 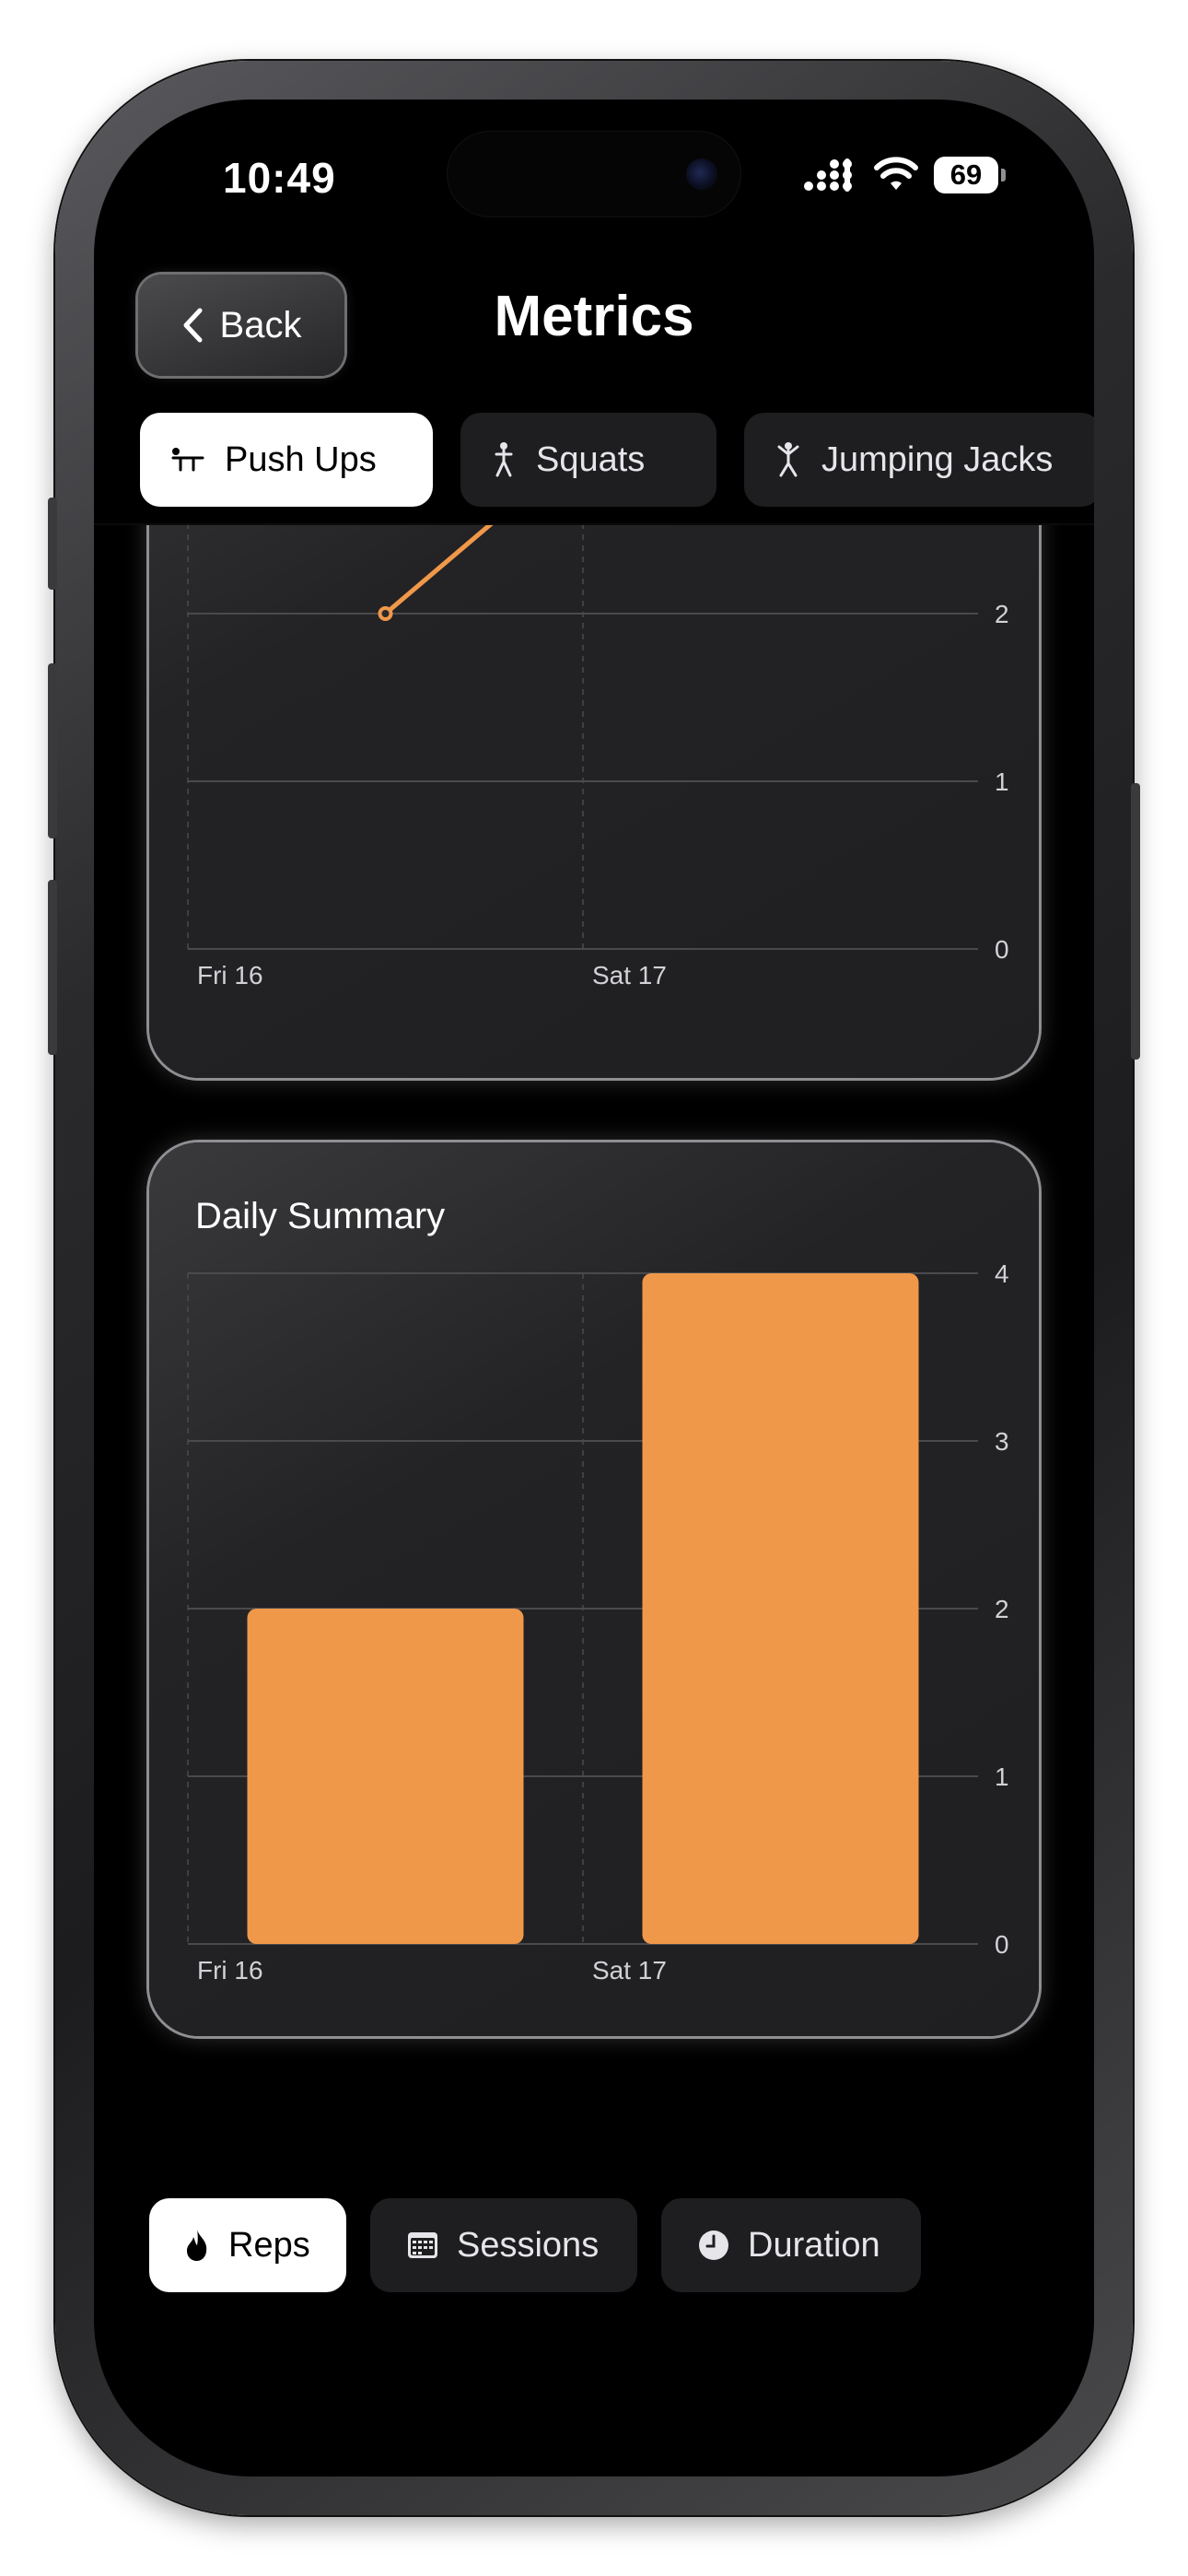 What do you see at coordinates (591, 459) in the screenshot?
I see `tab-label: Squats` at bounding box center [591, 459].